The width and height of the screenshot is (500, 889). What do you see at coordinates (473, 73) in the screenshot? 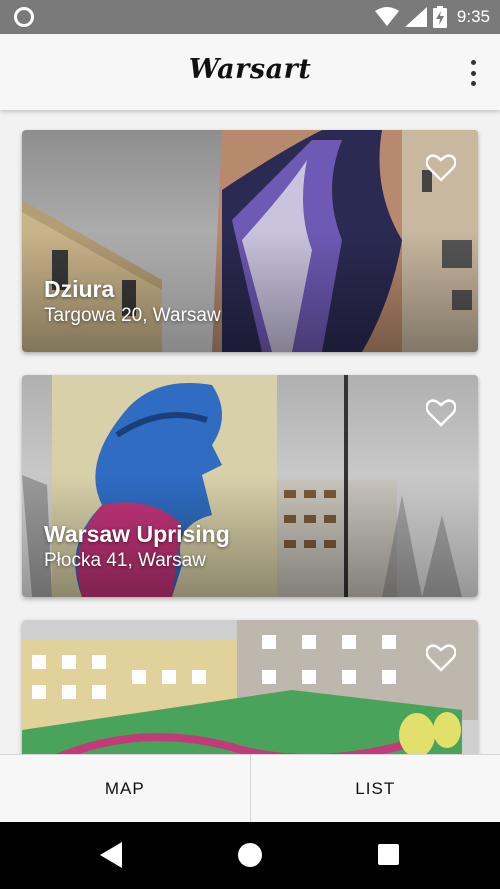
I see `more-vert-icon` at bounding box center [473, 73].